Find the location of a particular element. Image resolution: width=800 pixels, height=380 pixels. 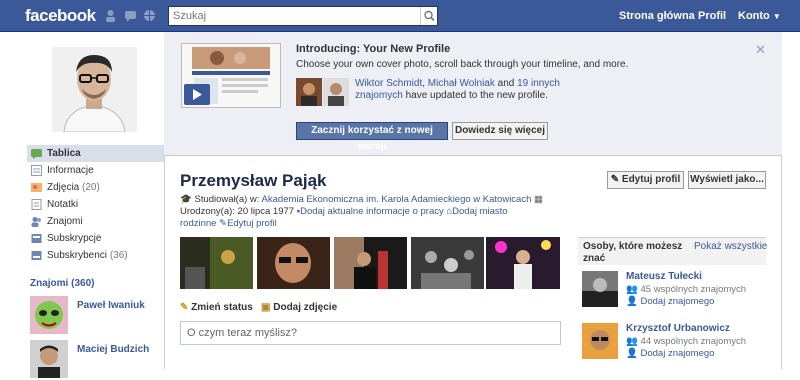

mutual-friends: 👥 44 wspólnych znajomych is located at coordinates (686, 341).